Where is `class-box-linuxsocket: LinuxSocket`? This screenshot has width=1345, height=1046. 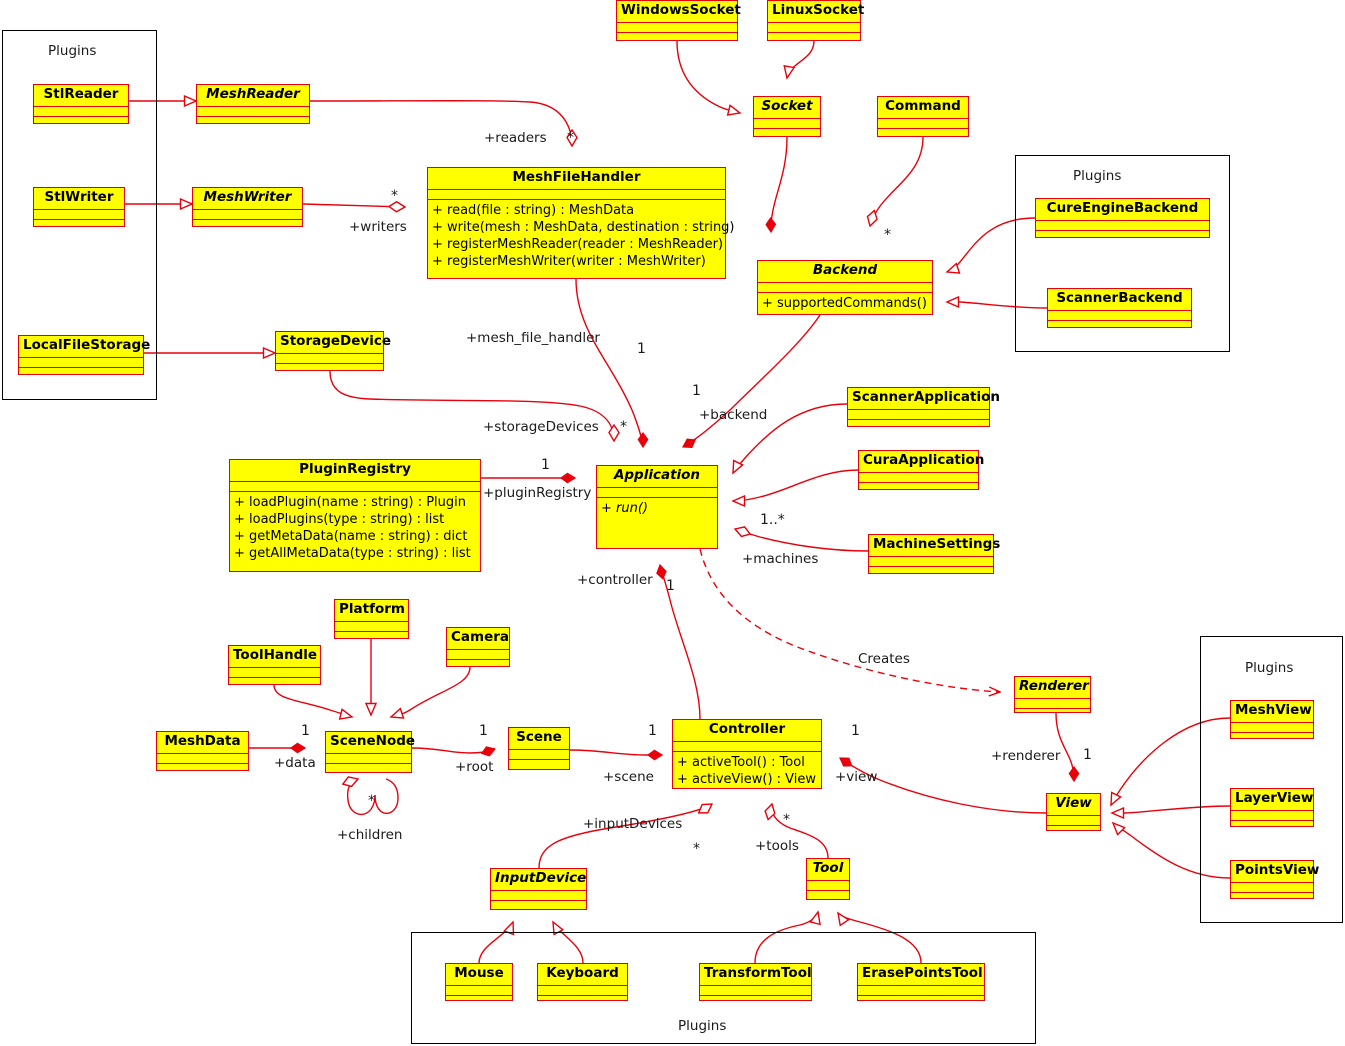
class-box-linuxsocket: LinuxSocket is located at coordinates (815, 21).